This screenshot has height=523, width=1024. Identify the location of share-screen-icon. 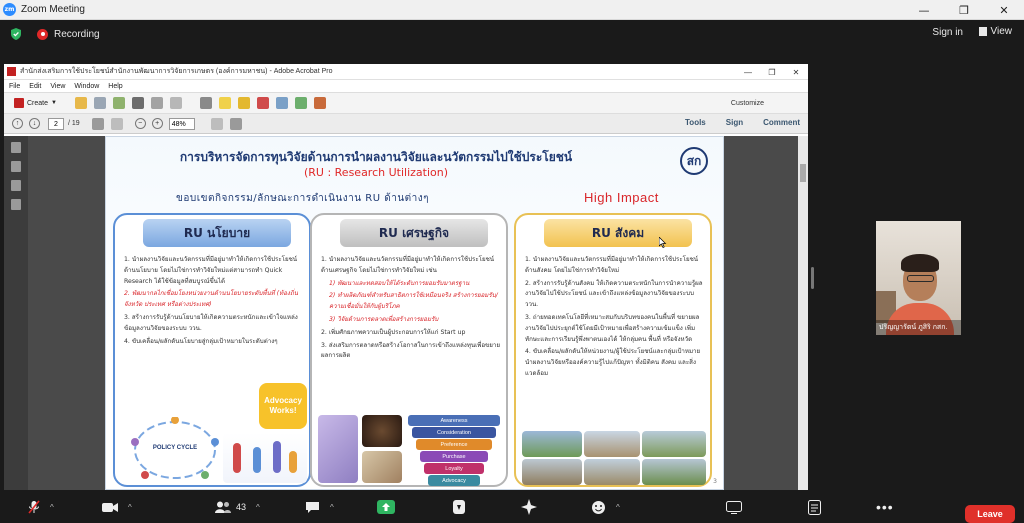
(386, 507).